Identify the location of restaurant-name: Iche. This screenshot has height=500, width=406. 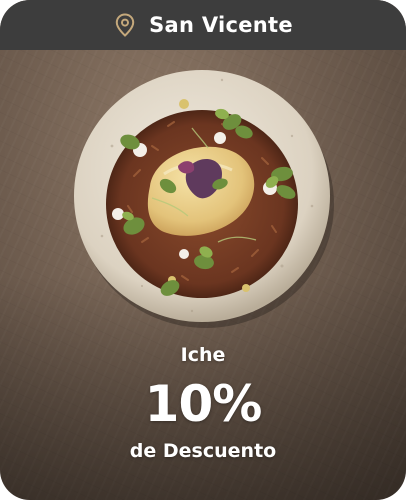
(203, 355).